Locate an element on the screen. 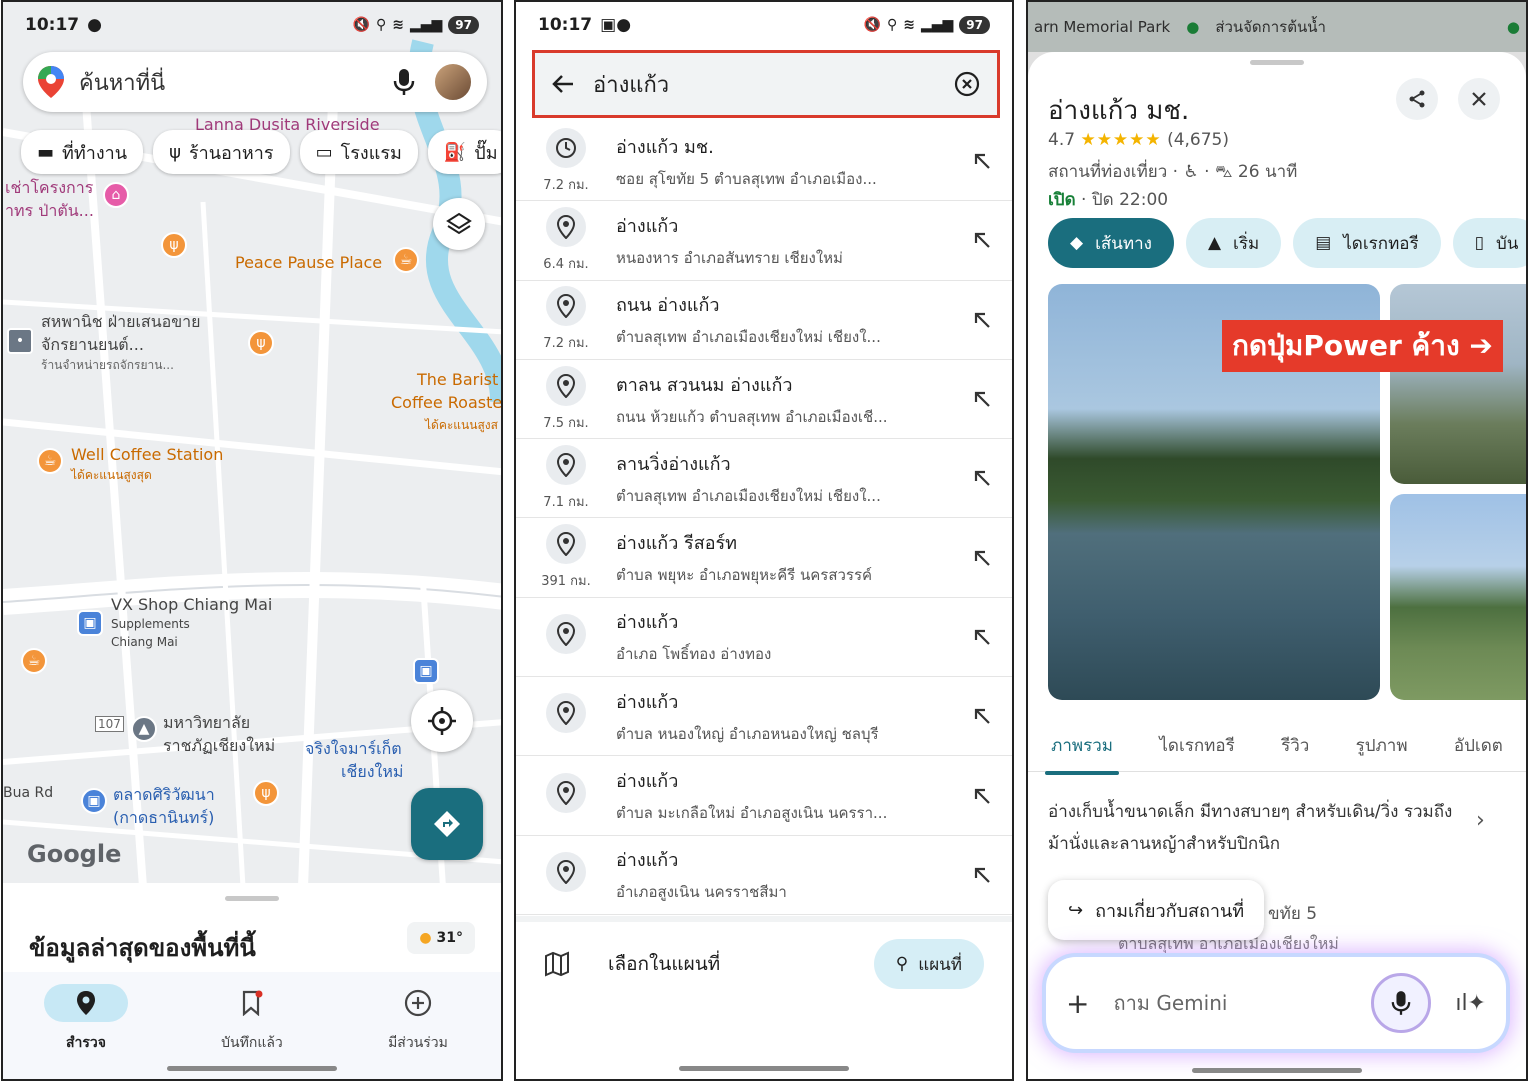 Image resolution: width=1529 pixels, height=1081 pixels. gemini-input-bar: + ถาม Gemini ıl✦ is located at coordinates (1276, 1003).